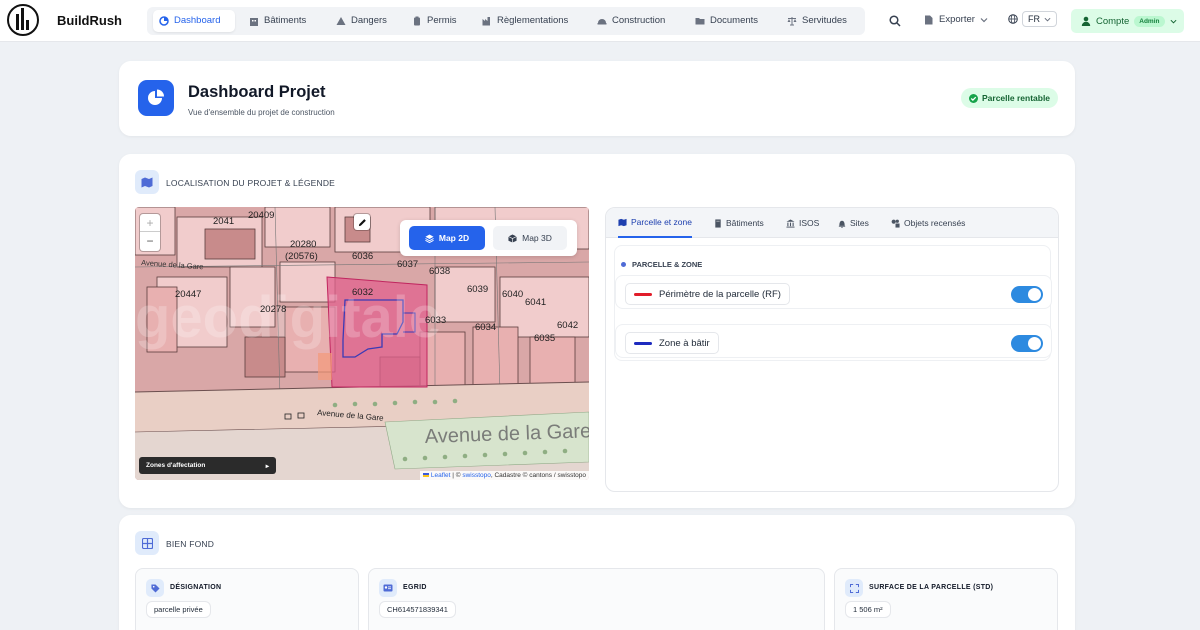  I want to click on export-label: Exporter, so click(957, 19).